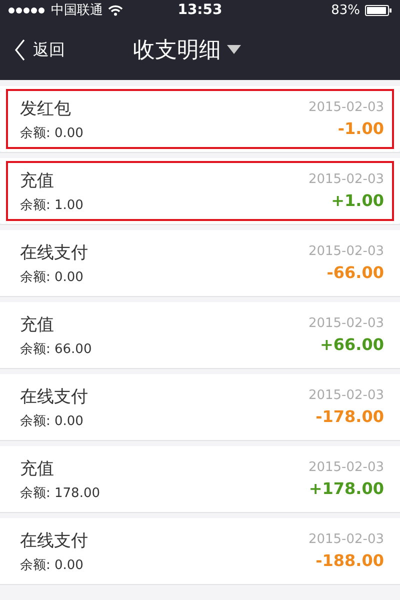 The width and height of the screenshot is (400, 600). I want to click on back-chevron-icon, so click(20, 50).